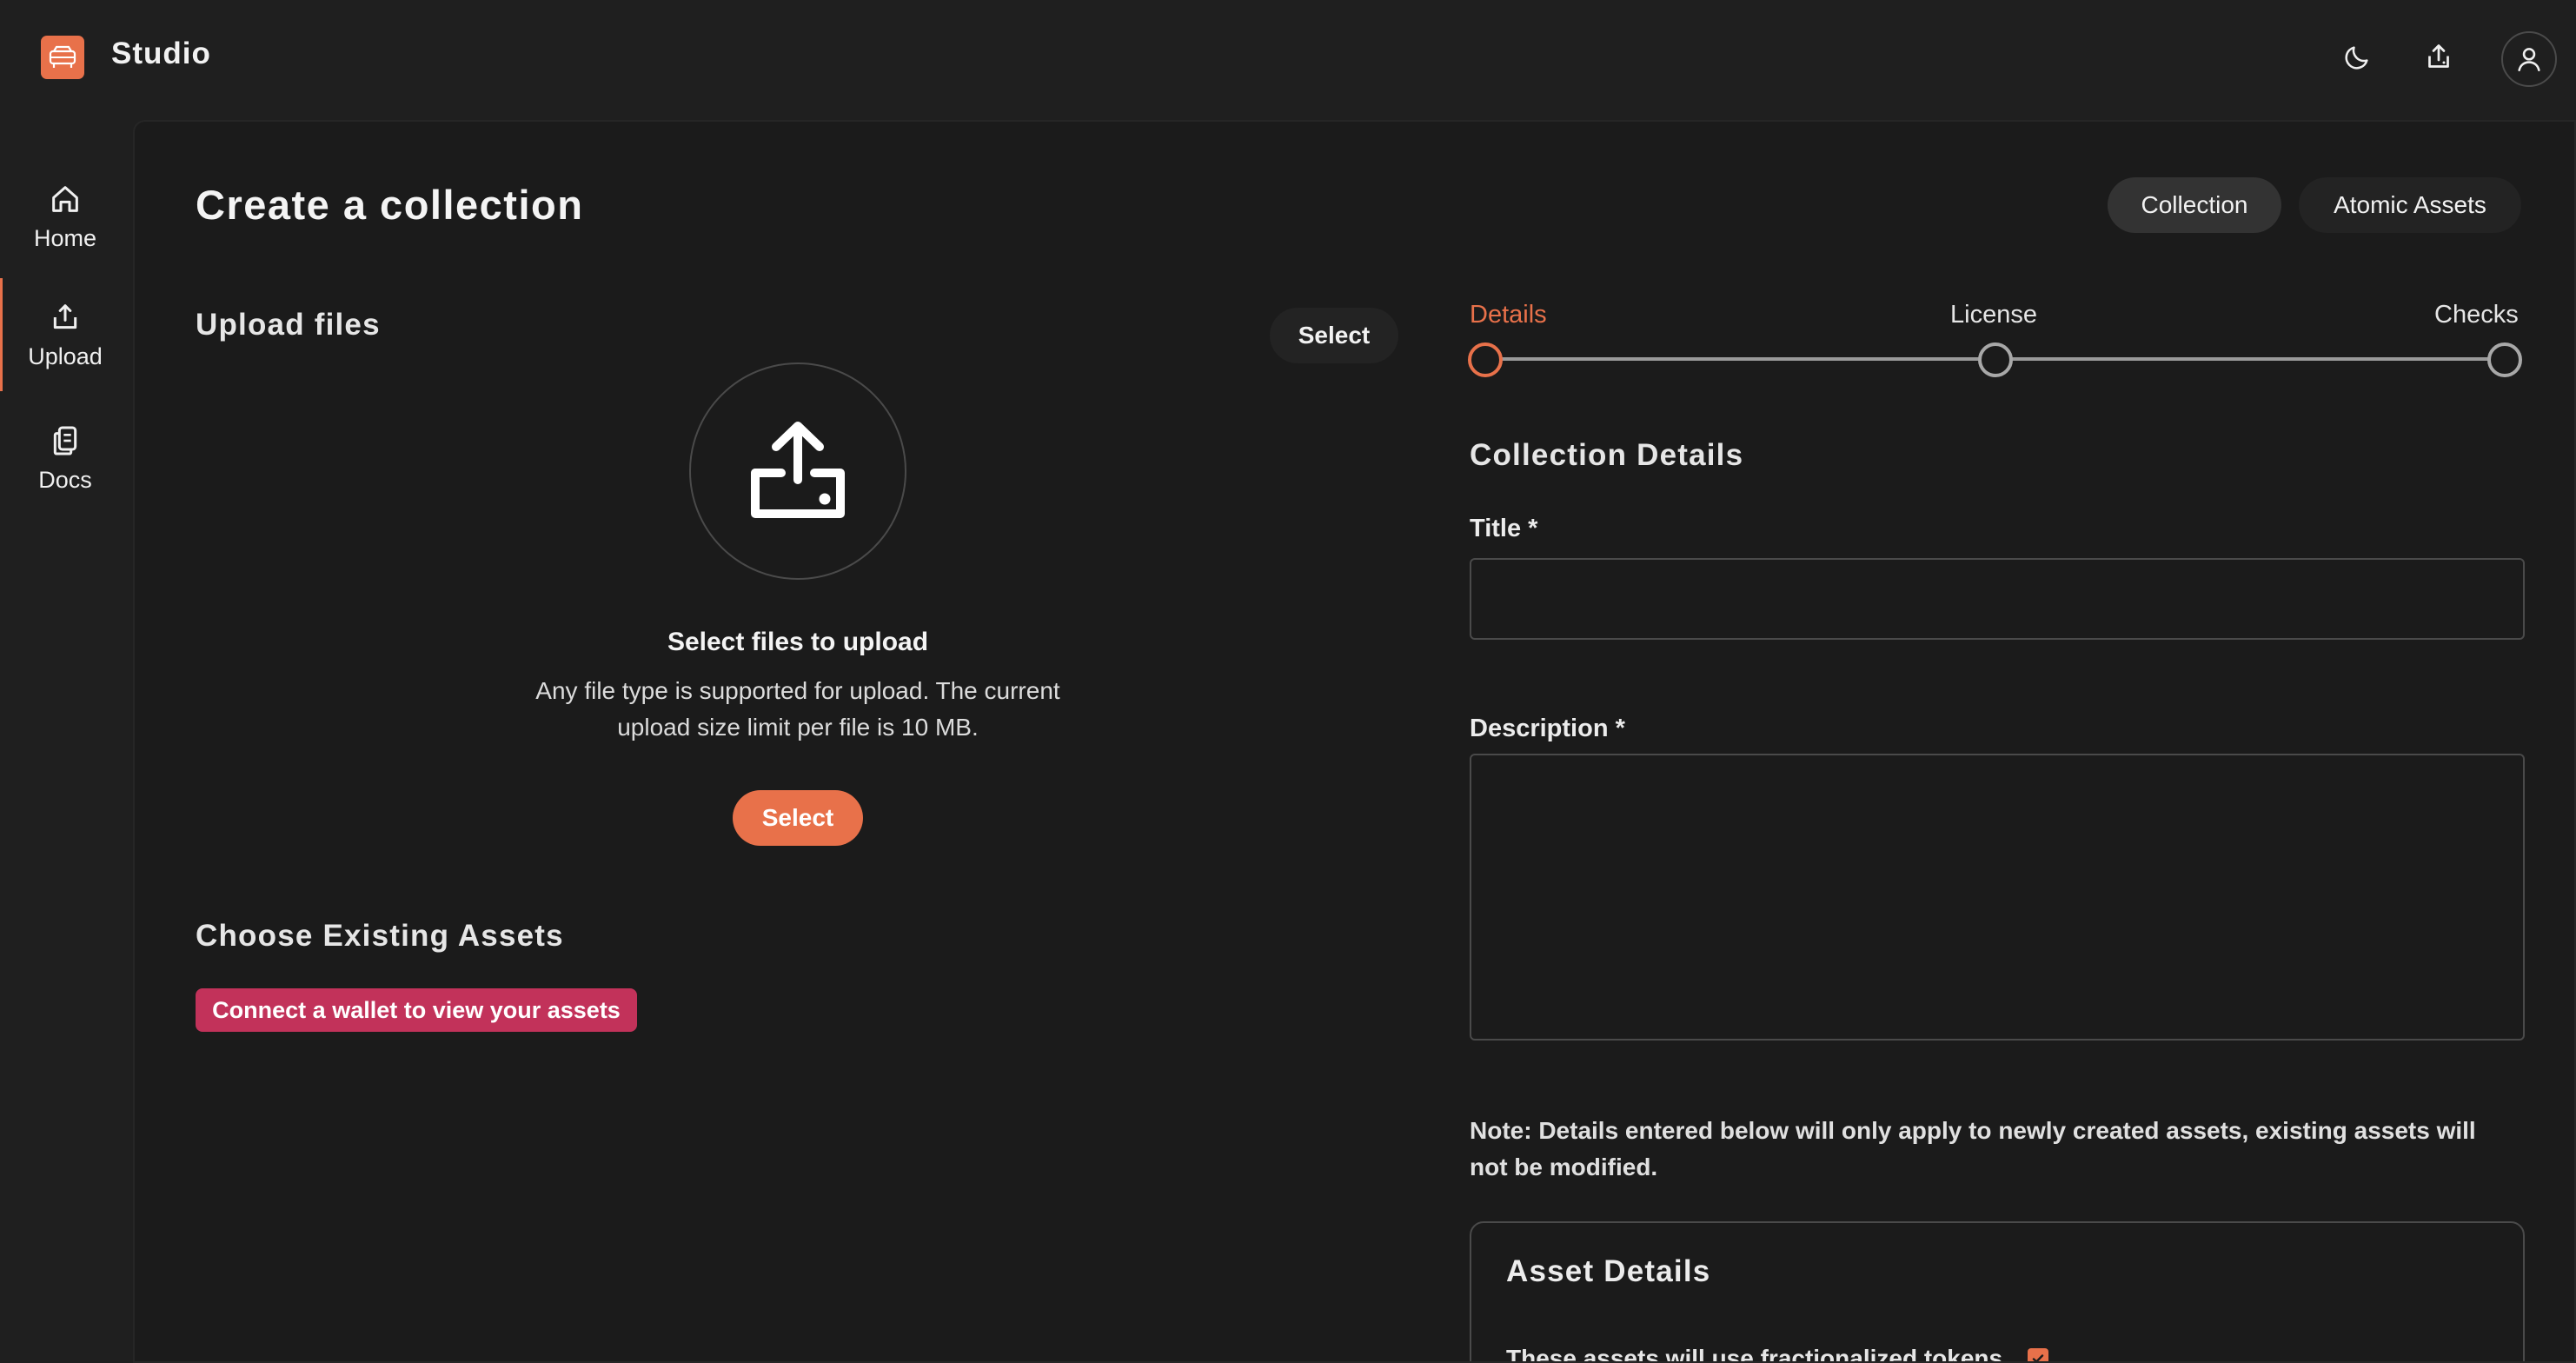 The image size is (2576, 1363). What do you see at coordinates (1485, 359) in the screenshot?
I see `step-dot-details` at bounding box center [1485, 359].